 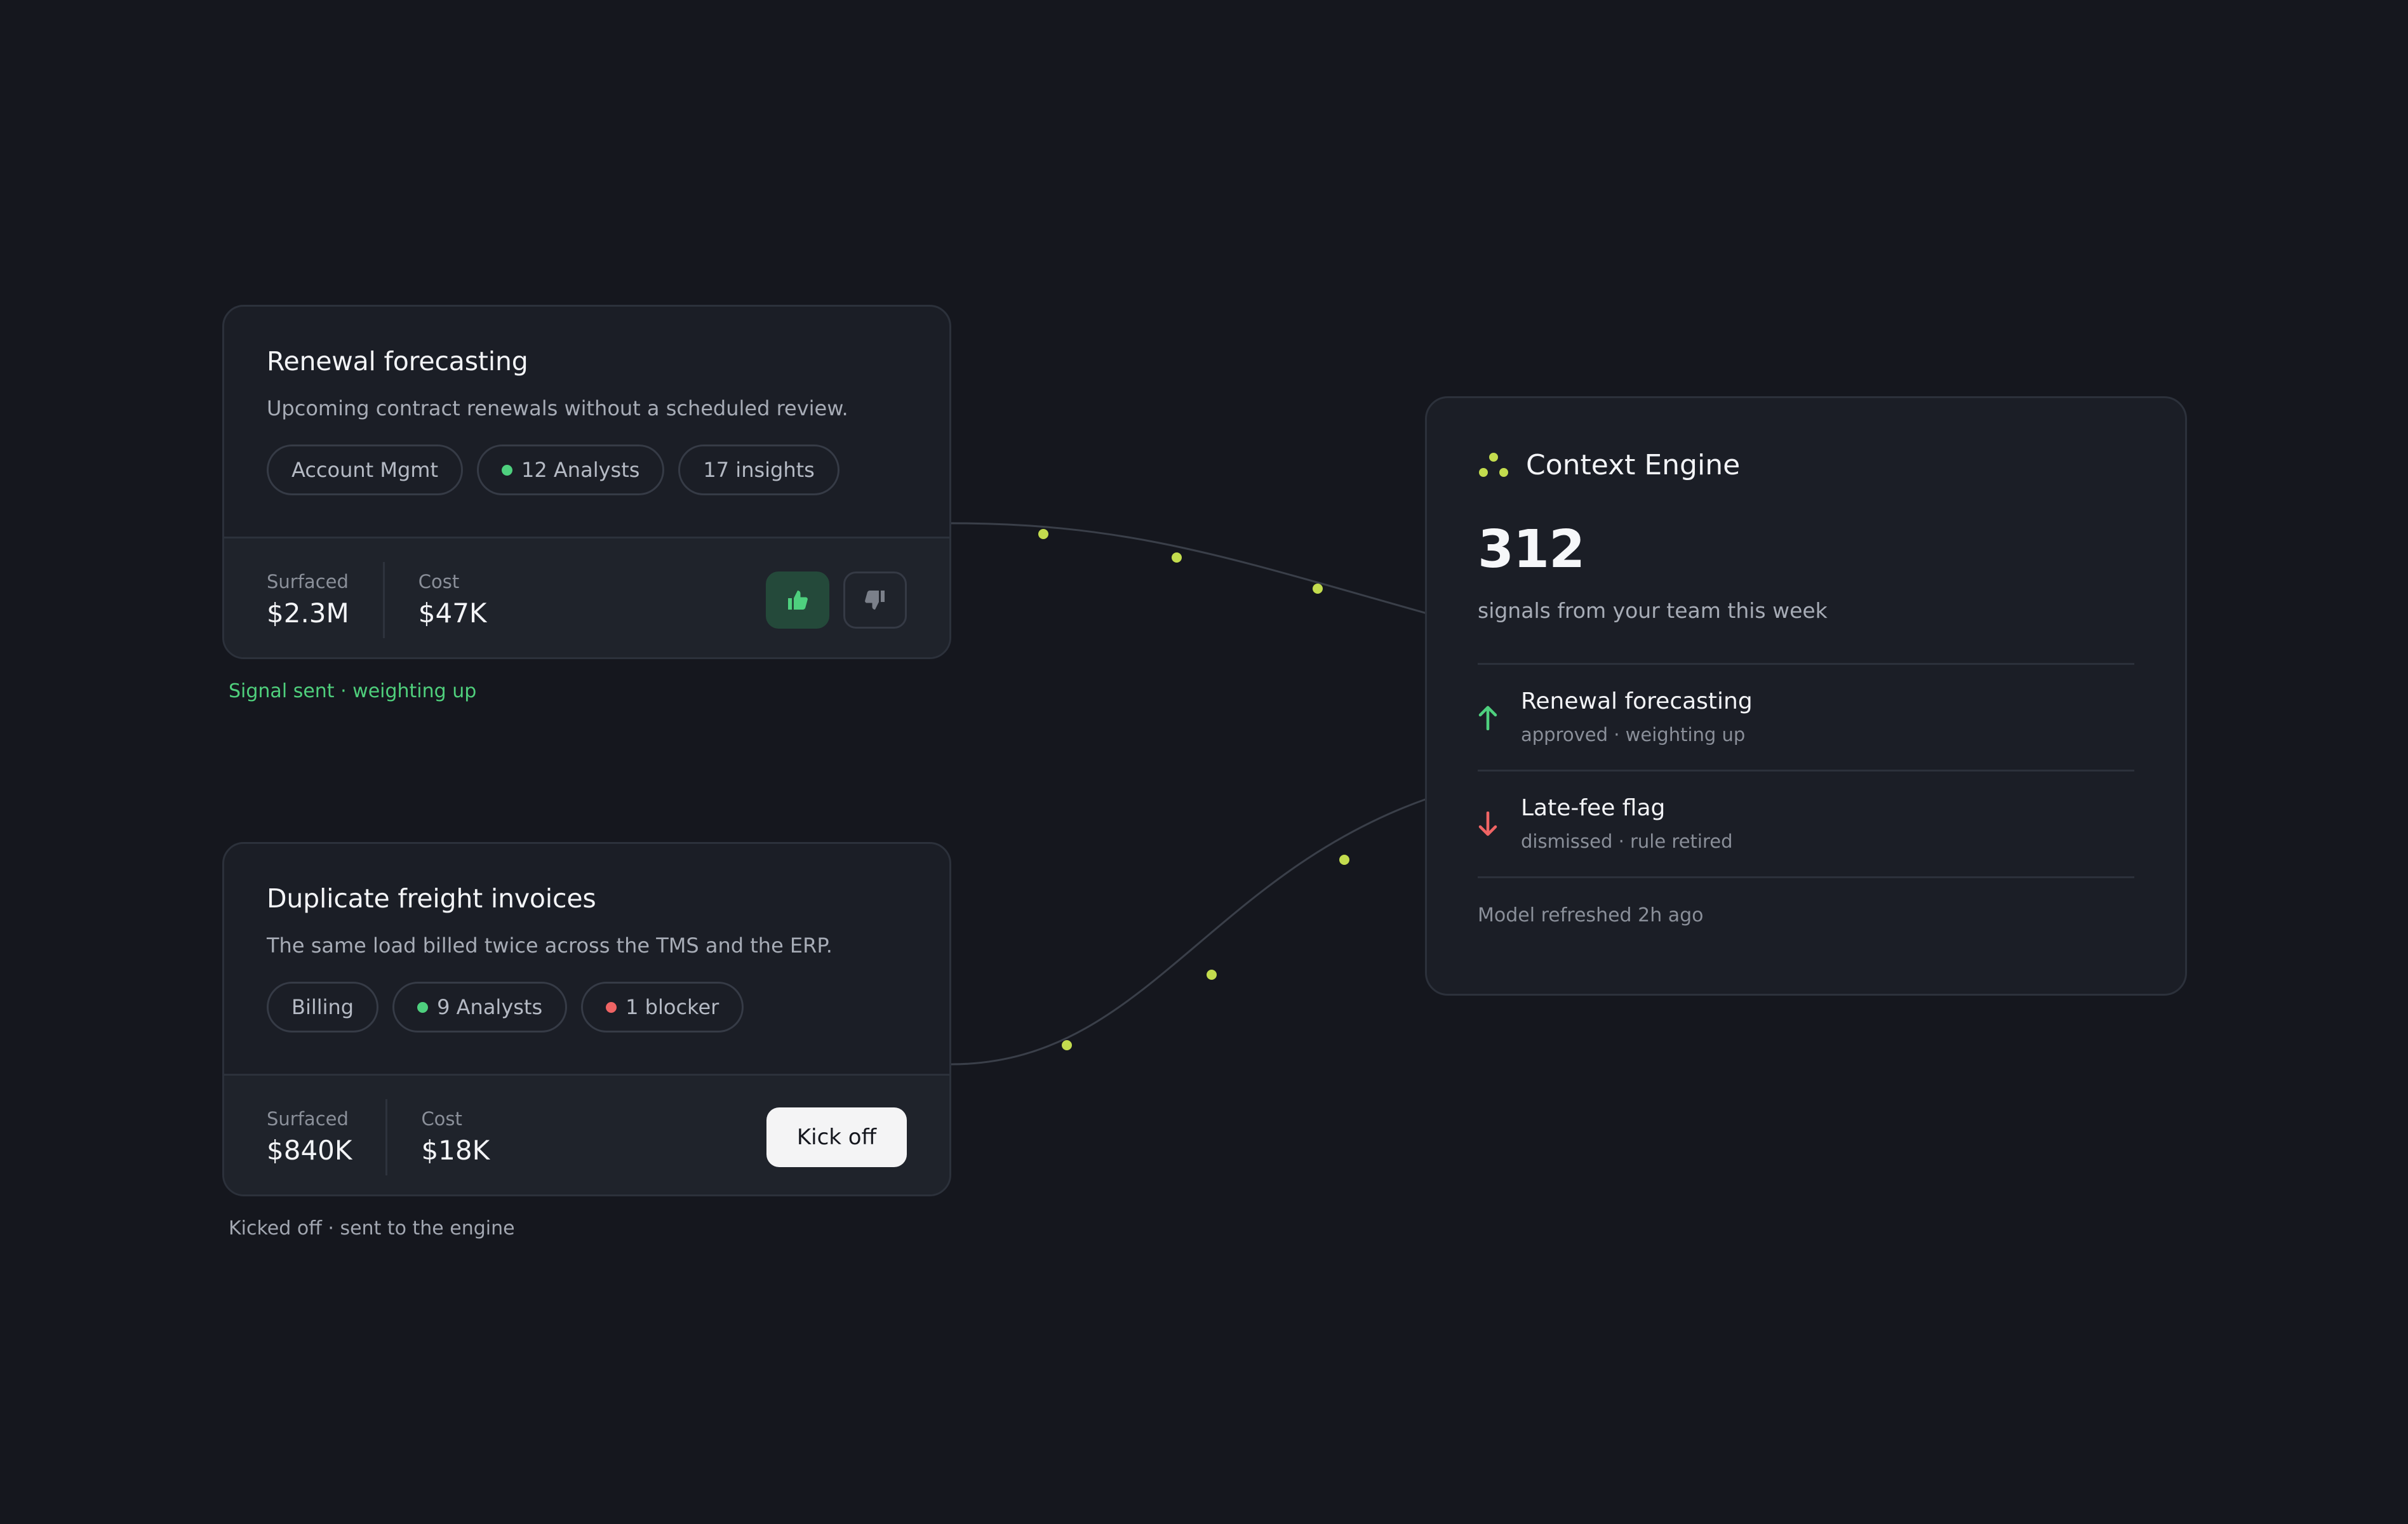 I want to click on tag-insights: 17 insights, so click(x=759, y=470).